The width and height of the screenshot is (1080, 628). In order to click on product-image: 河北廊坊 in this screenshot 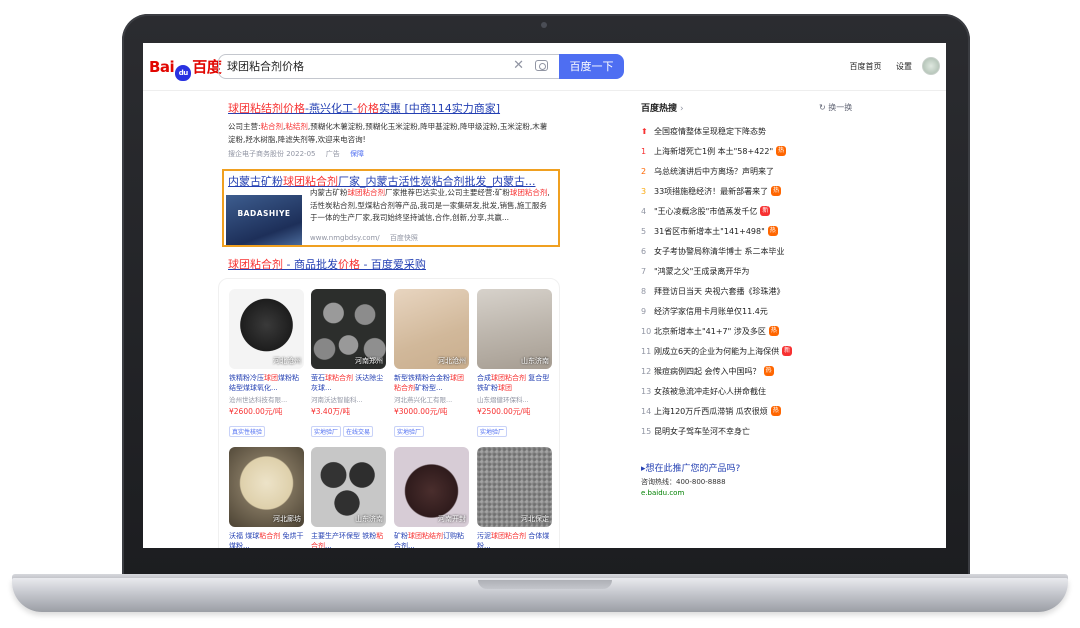, I will do `click(266, 487)`.